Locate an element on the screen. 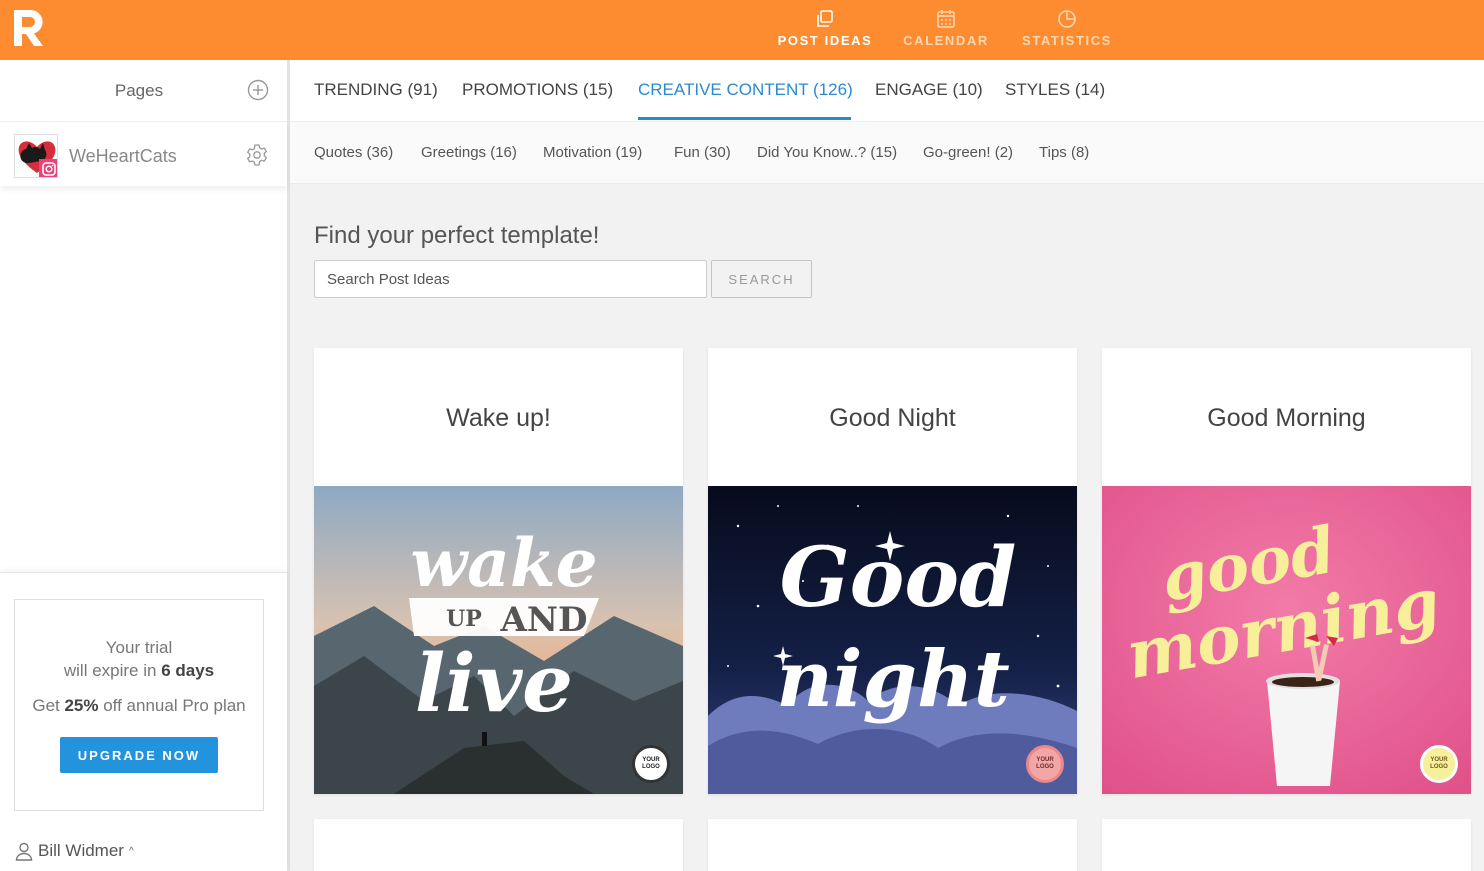 The height and width of the screenshot is (871, 1484). top-bar: POST IDEAS CALENDAR STATISTICS is located at coordinates (742, 30).